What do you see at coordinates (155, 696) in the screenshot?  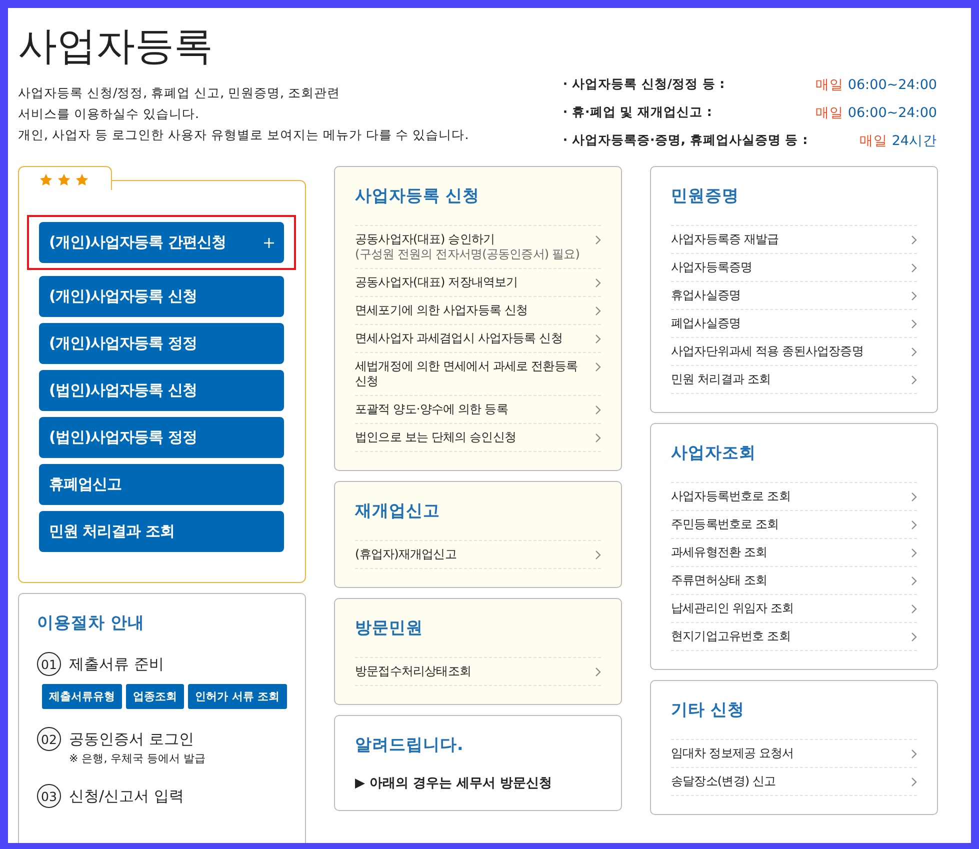 I see `lookup-button: 업종조회` at bounding box center [155, 696].